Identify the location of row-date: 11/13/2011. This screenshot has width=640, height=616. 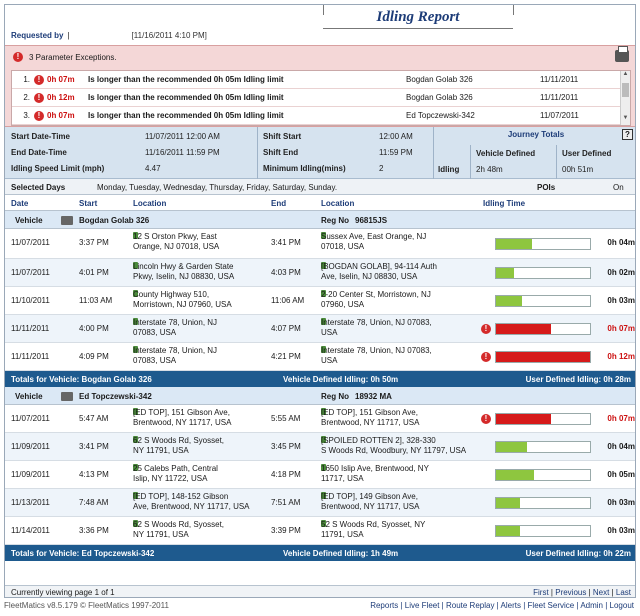
(30, 502).